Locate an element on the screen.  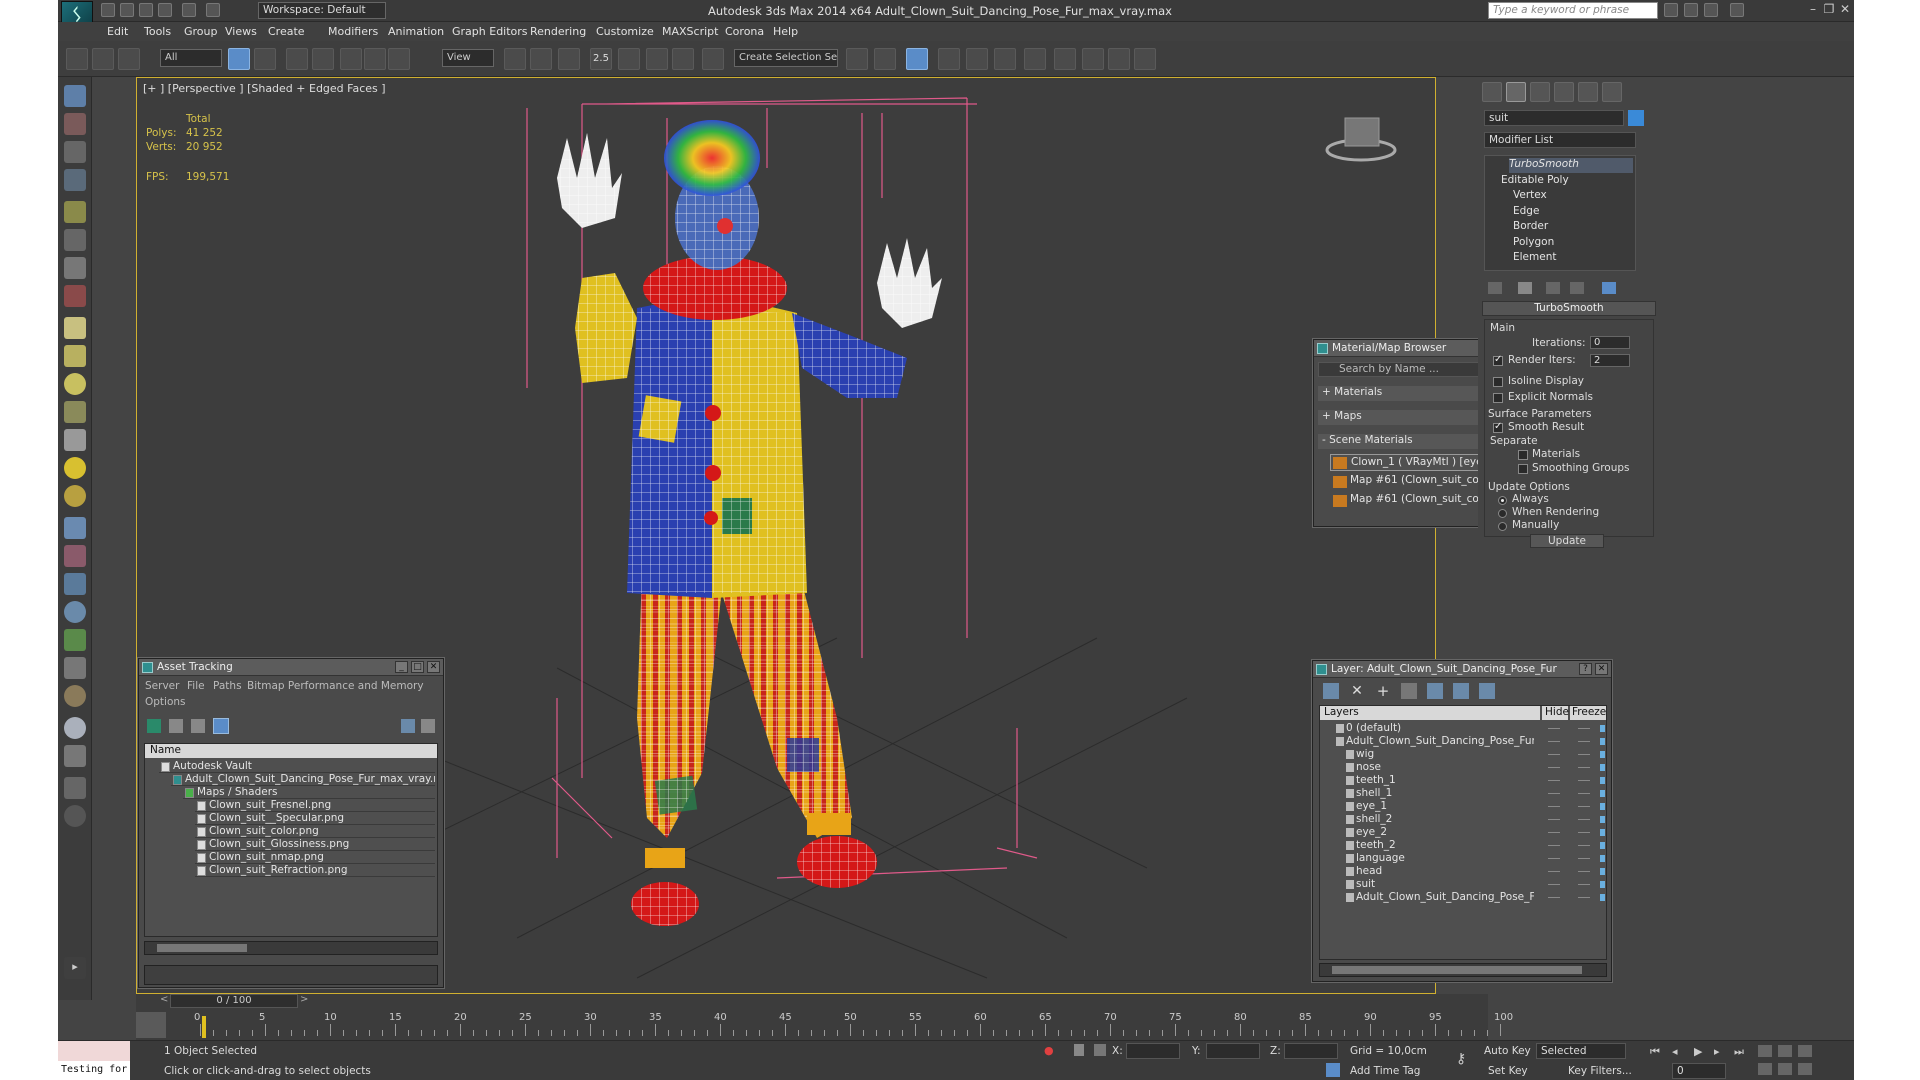
infocenter-icon is located at coordinates (1671, 10).